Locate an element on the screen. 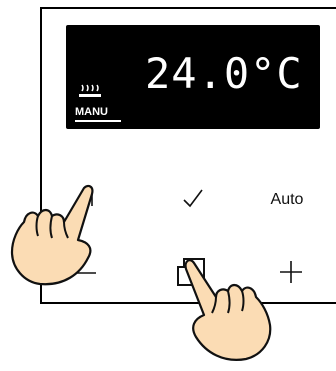  confirm-button is located at coordinates (193, 199).